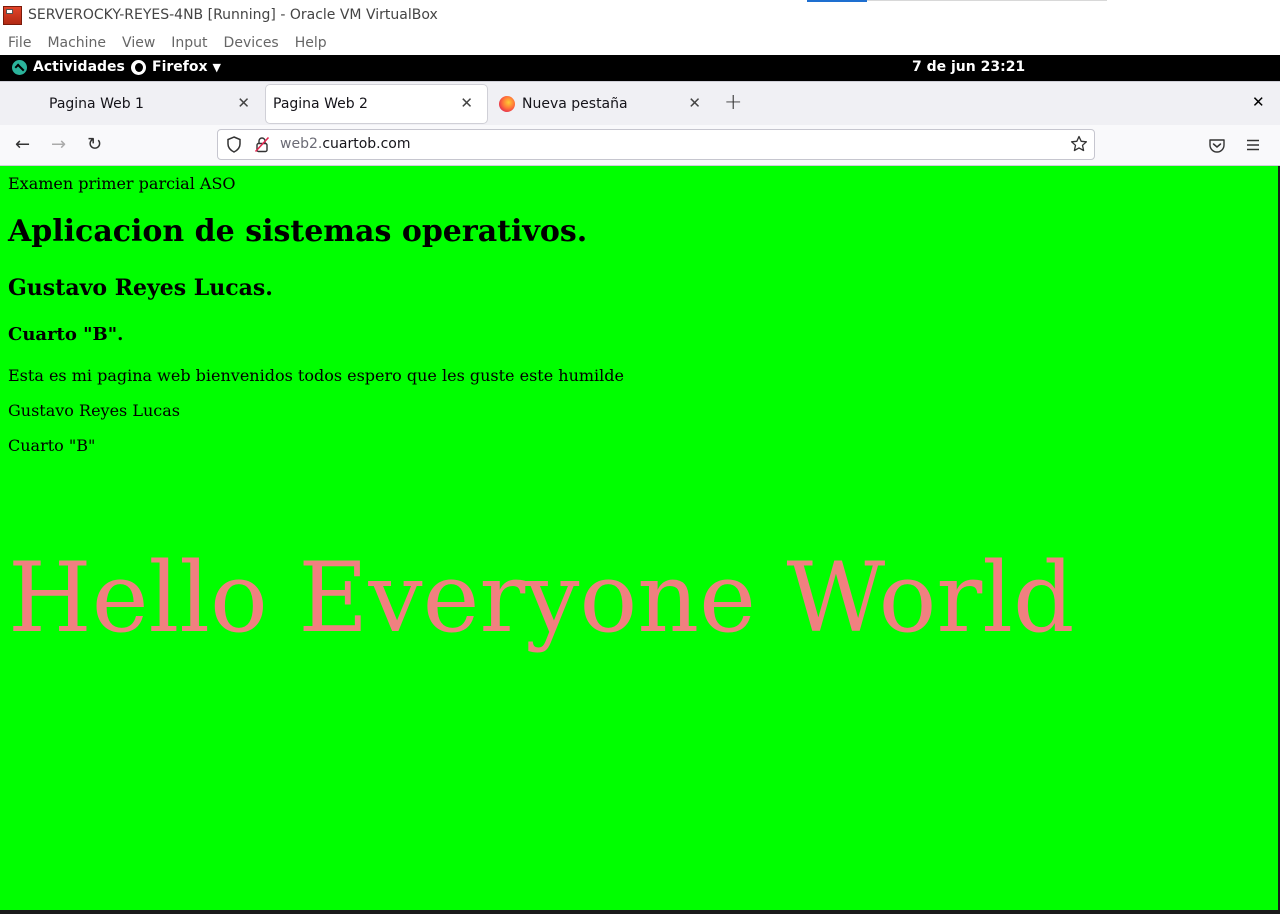 The width and height of the screenshot is (1280, 914). I want to click on hero-text: Hello Everyone World, so click(541, 598).